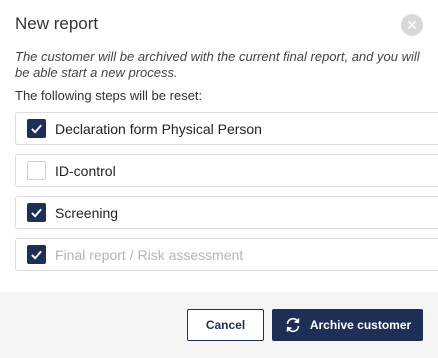  I want to click on checkbox-checked-disabled, so click(36, 254).